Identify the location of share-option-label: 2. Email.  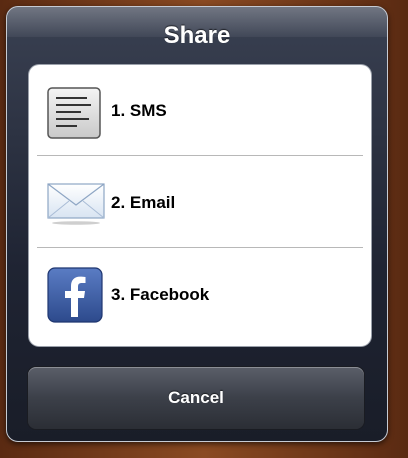
(143, 202).